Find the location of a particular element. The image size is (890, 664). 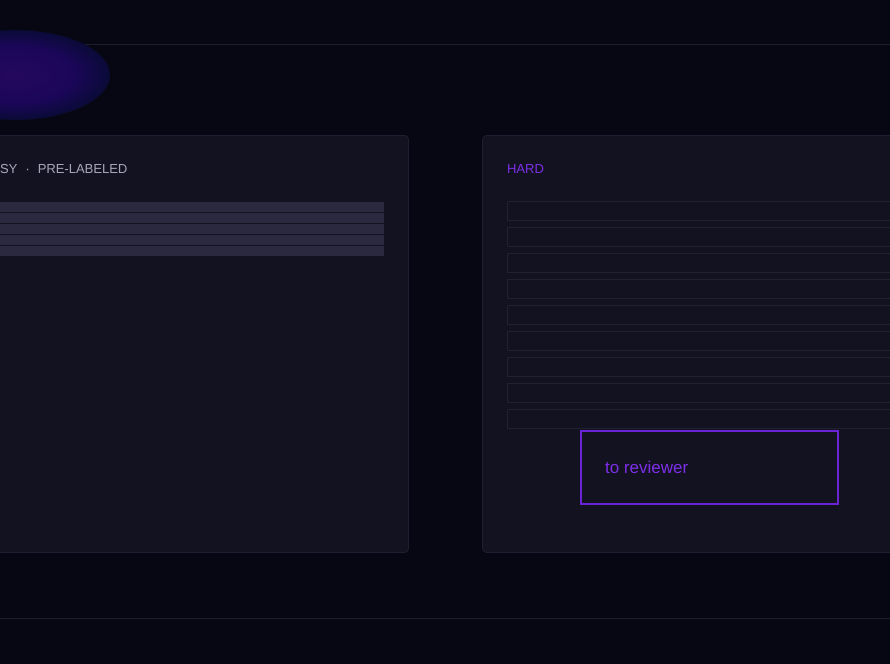

to-reviewer-button: to reviewer is located at coordinates (709, 467).